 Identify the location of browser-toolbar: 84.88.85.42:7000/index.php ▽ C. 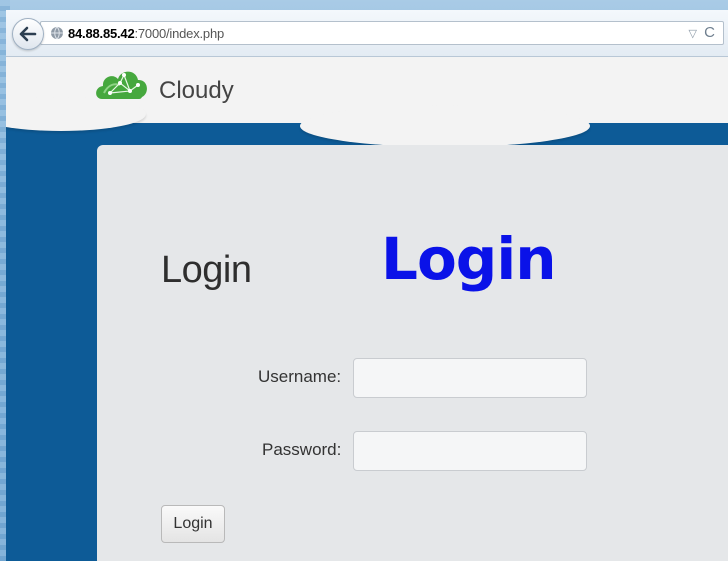
(367, 33).